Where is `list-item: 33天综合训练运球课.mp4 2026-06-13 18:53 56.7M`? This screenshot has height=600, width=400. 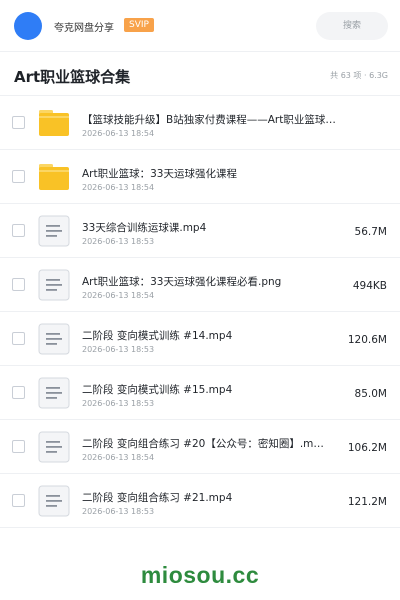
list-item: 33天综合训练运球课.mp4 2026-06-13 18:53 56.7M is located at coordinates (200, 231).